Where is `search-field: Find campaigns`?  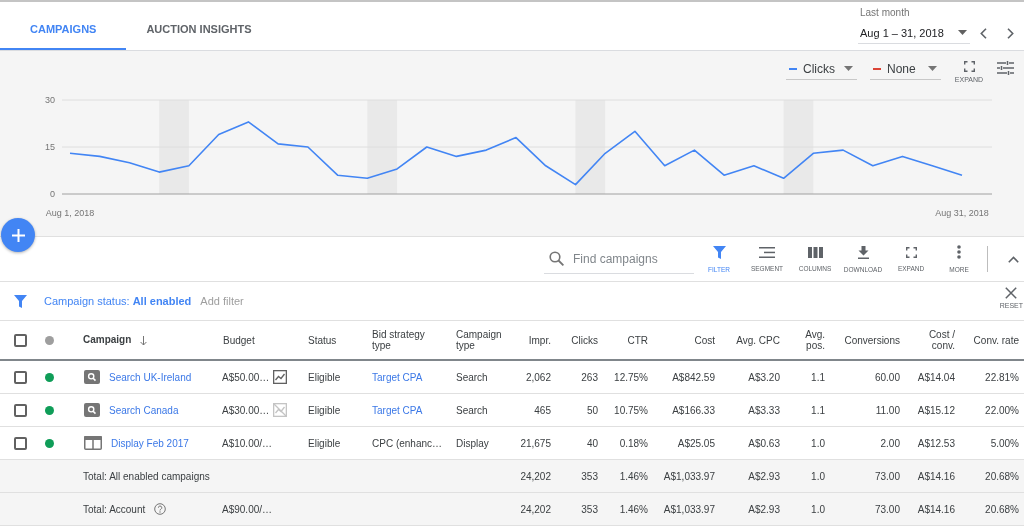 search-field: Find campaigns is located at coordinates (630, 258).